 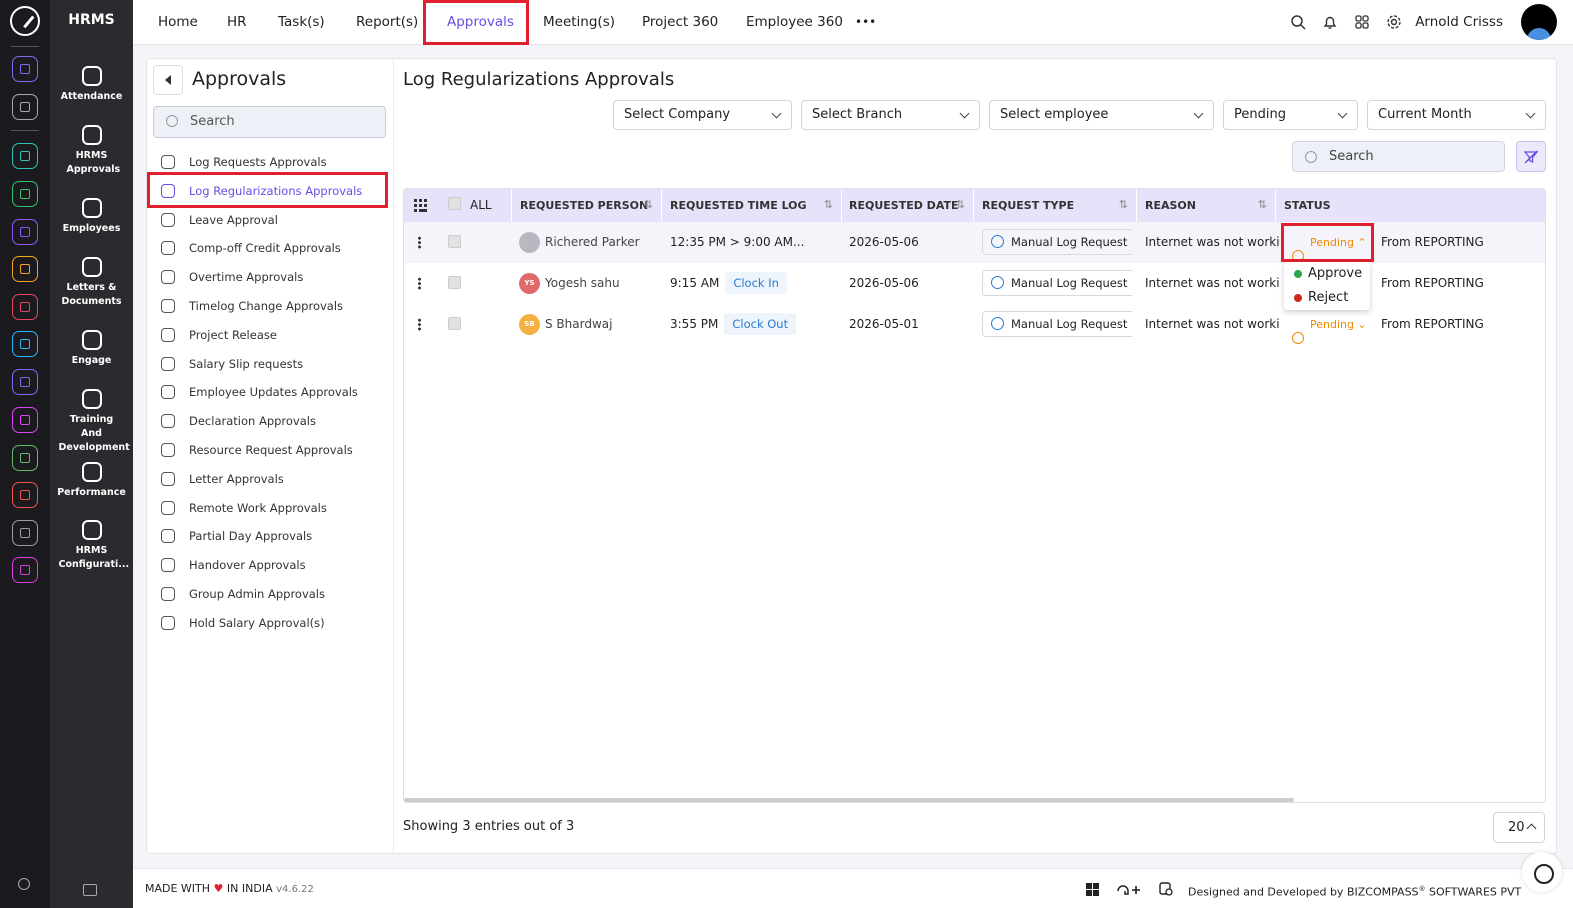 What do you see at coordinates (1459, 22) in the screenshot?
I see `user-name: Arnold Crisss` at bounding box center [1459, 22].